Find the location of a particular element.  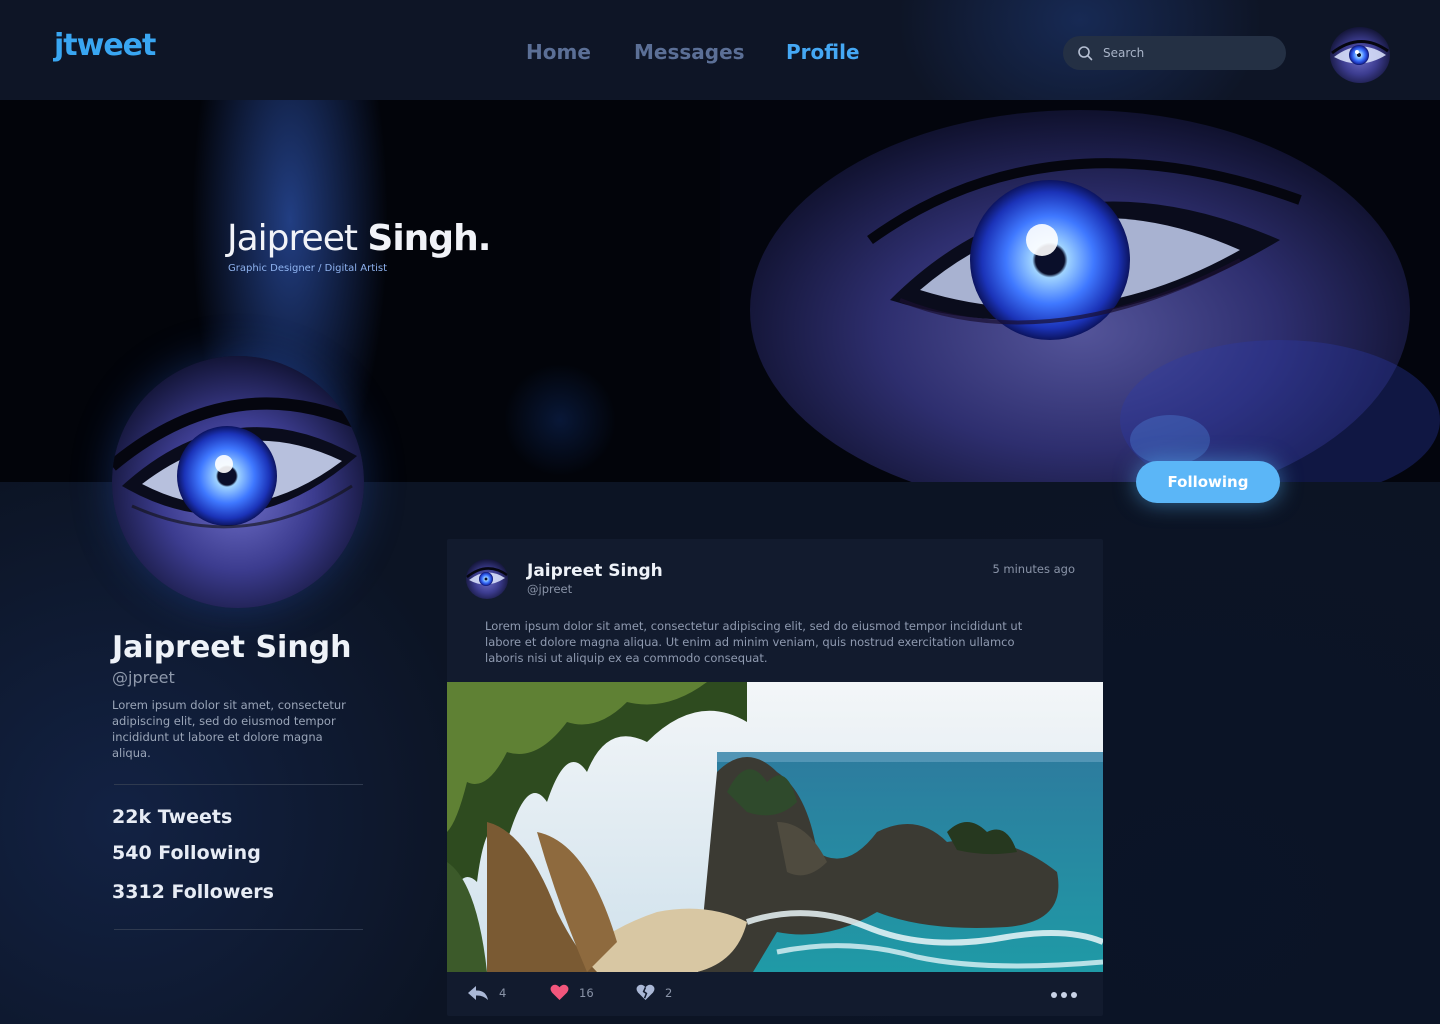

banner-title: Jaipreet Singh. is located at coordinates (359, 238).